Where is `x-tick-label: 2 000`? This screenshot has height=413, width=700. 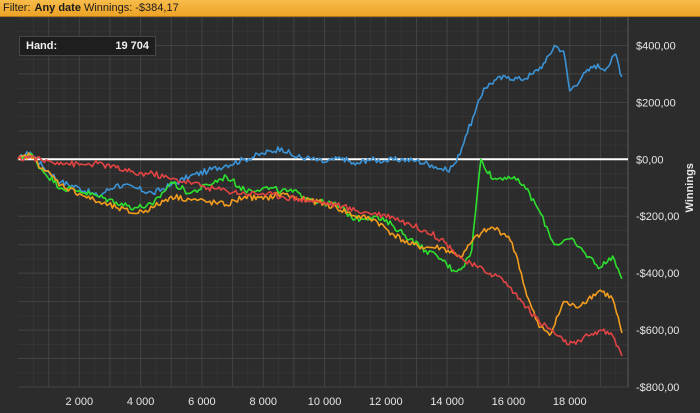
x-tick-label: 2 000 is located at coordinates (80, 402).